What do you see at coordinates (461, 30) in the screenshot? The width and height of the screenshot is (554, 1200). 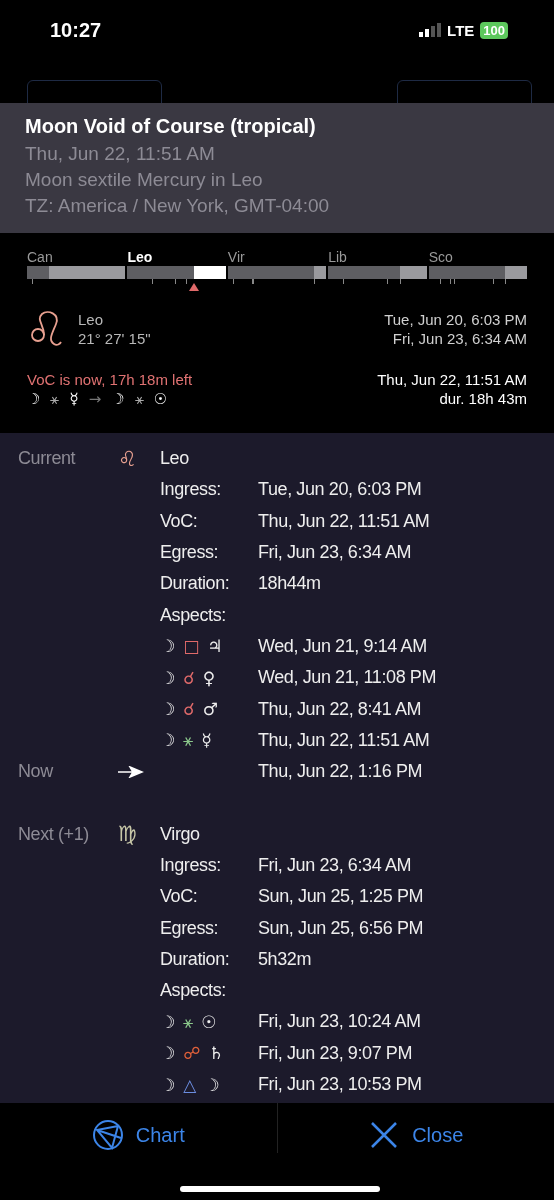 I see `network-label: LTE` at bounding box center [461, 30].